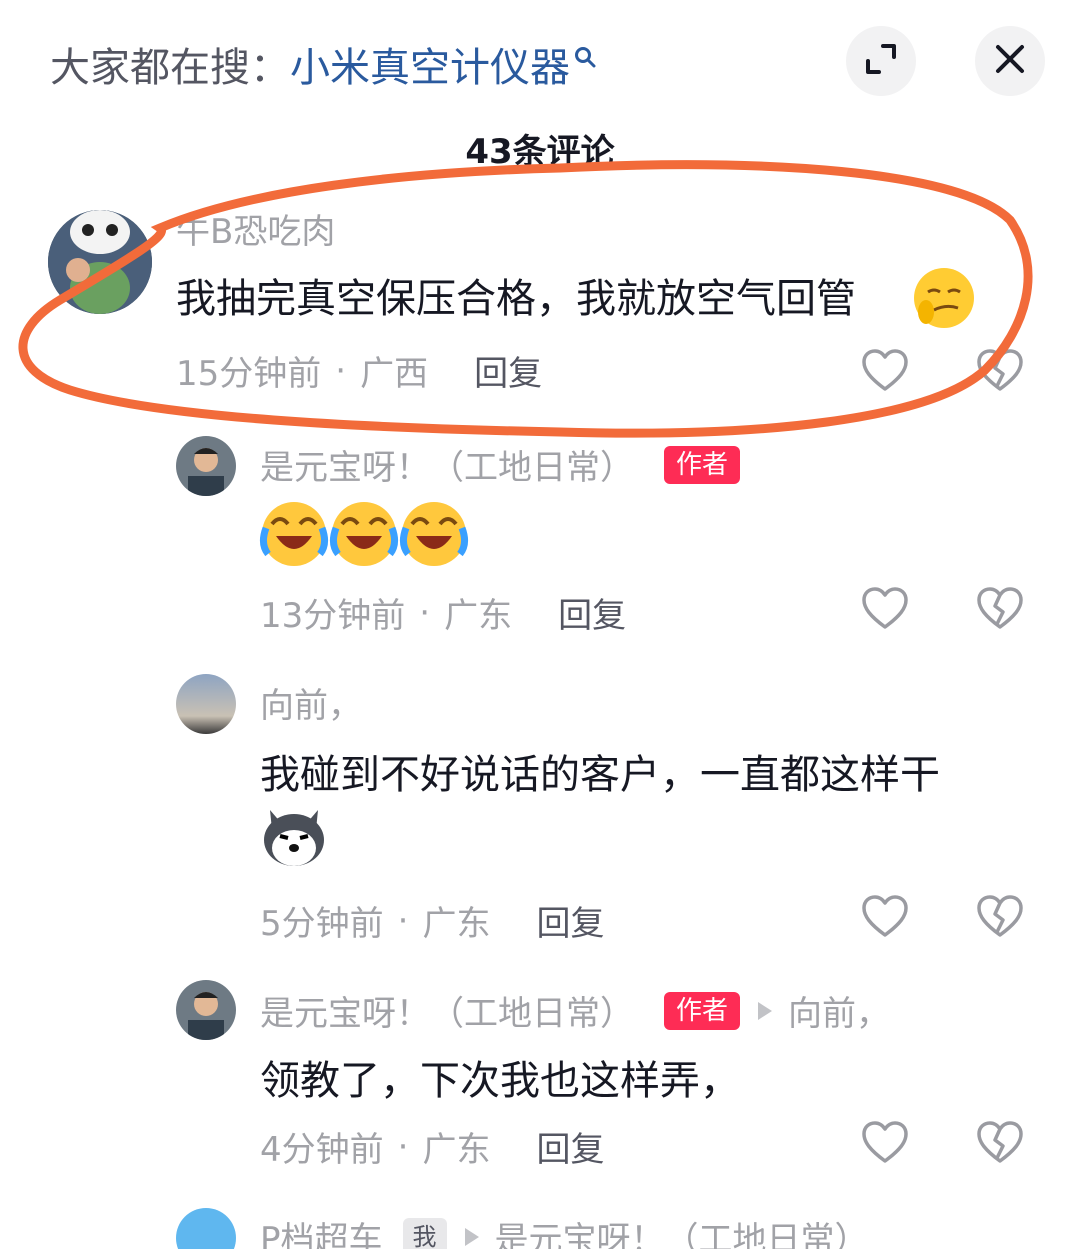 This screenshot has height=1249, width=1080. Describe the element at coordinates (516, 299) in the screenshot. I see `comment-text-content: 我抽完真空保压合格，我就放空气回管` at that location.